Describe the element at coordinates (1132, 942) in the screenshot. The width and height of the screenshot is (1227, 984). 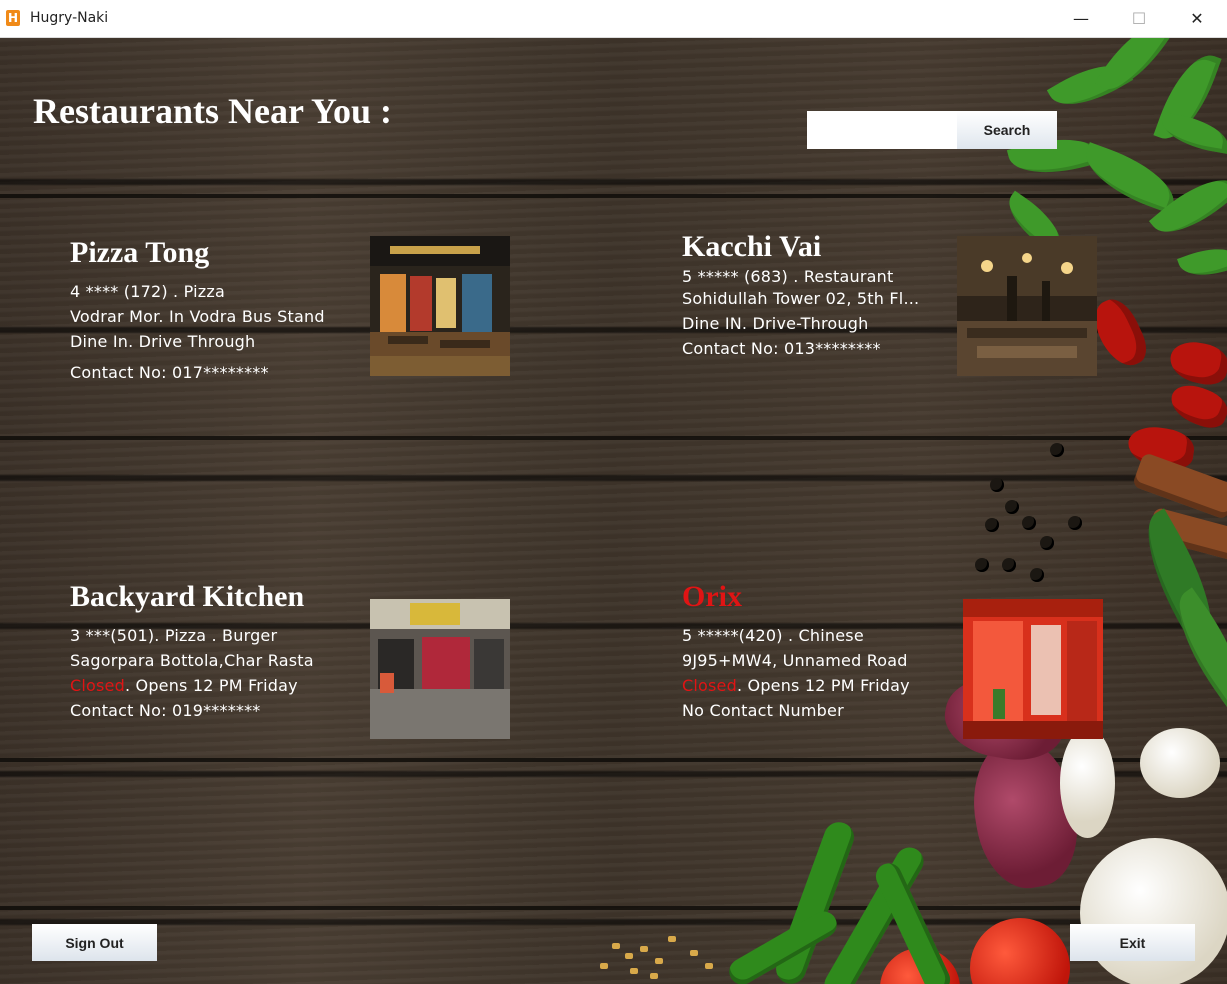
I see `exit-button: Exit` at that location.